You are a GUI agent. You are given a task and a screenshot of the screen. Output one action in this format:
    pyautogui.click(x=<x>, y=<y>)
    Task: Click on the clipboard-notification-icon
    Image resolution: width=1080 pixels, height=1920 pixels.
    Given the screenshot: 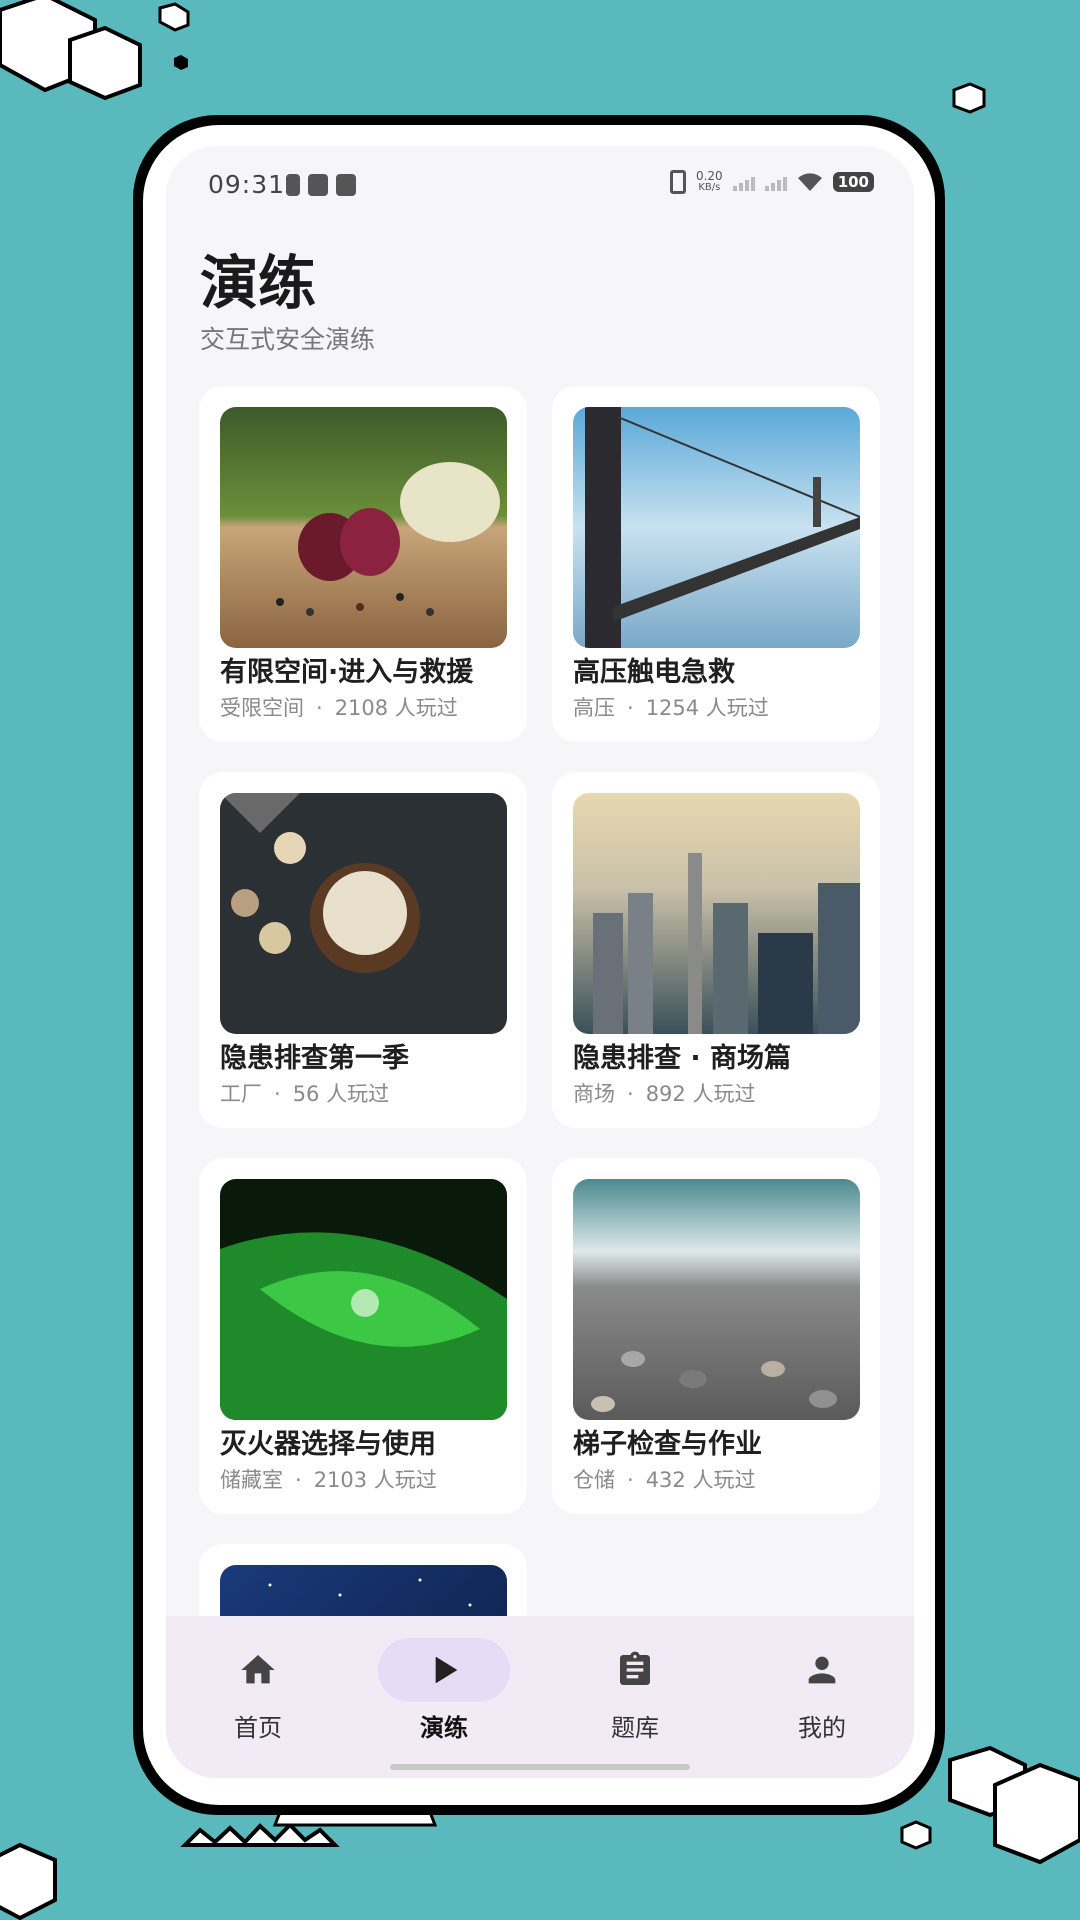 What is the action you would take?
    pyautogui.click(x=293, y=185)
    